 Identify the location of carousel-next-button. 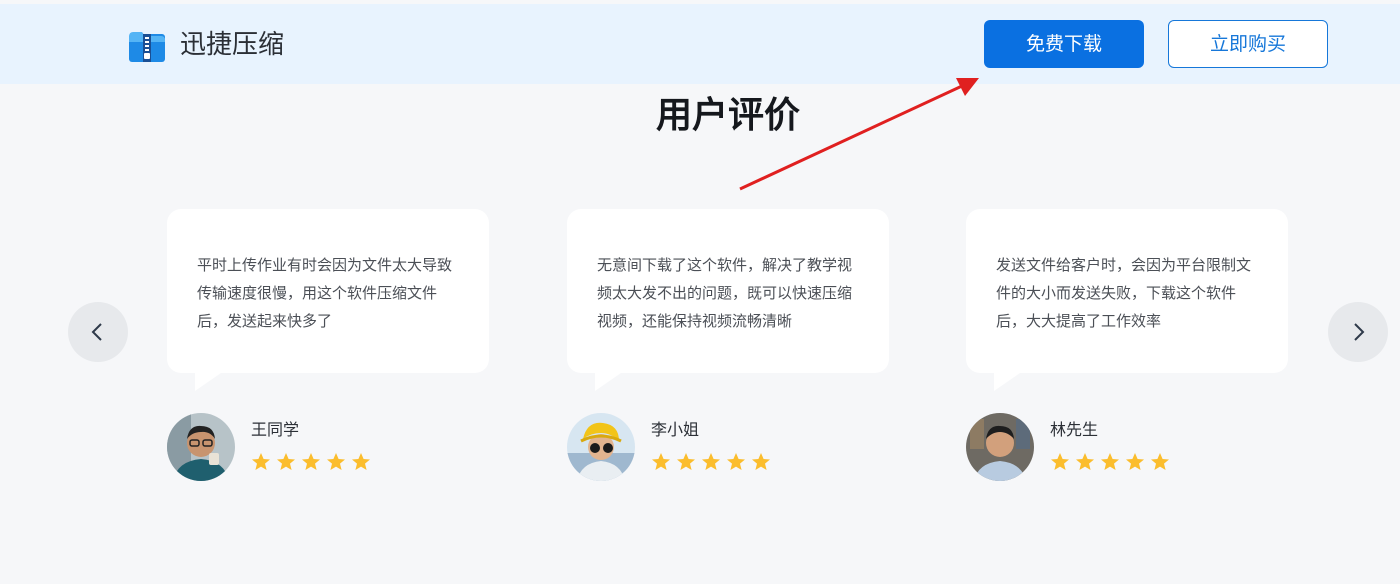
(1358, 332).